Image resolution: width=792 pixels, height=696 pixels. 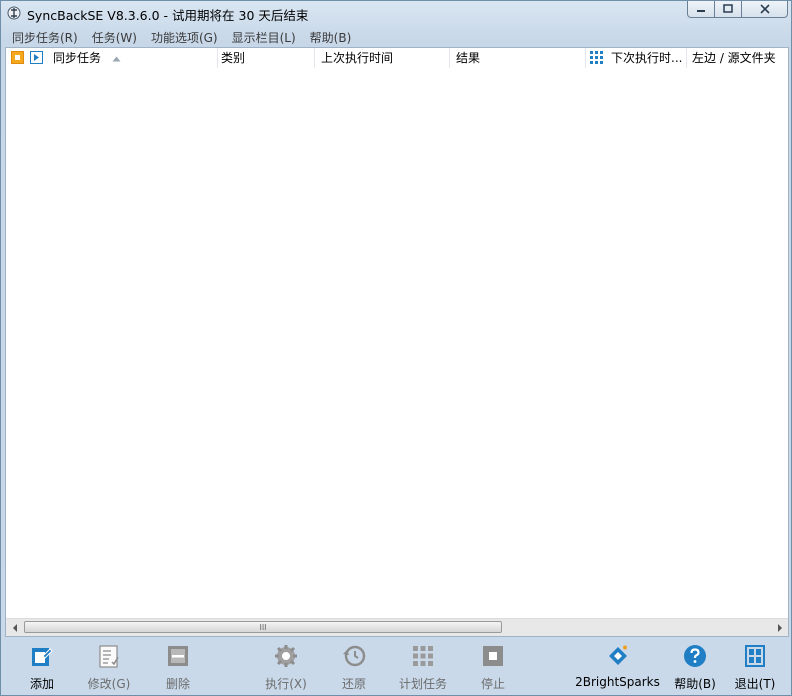 What do you see at coordinates (41, 684) in the screenshot?
I see `add-label: 添加` at bounding box center [41, 684].